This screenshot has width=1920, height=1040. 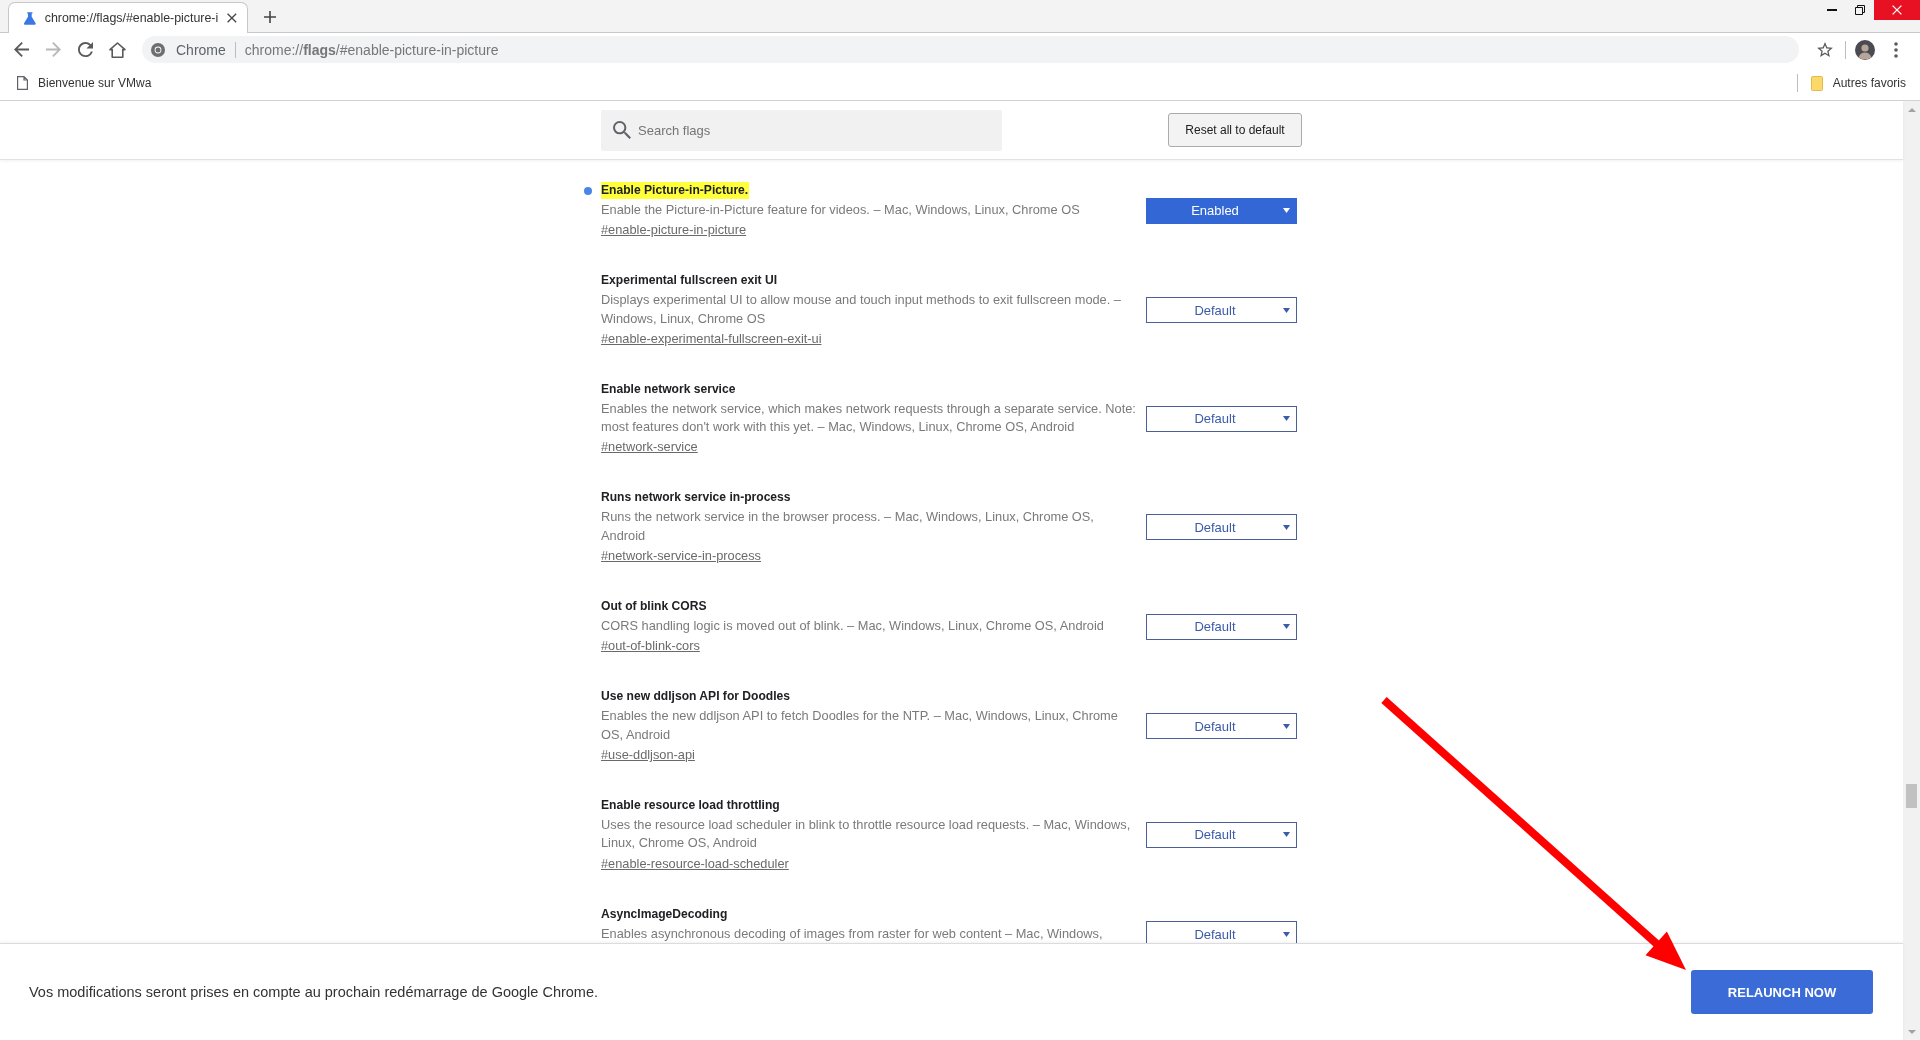 I want to click on plus-icon, so click(x=270, y=16).